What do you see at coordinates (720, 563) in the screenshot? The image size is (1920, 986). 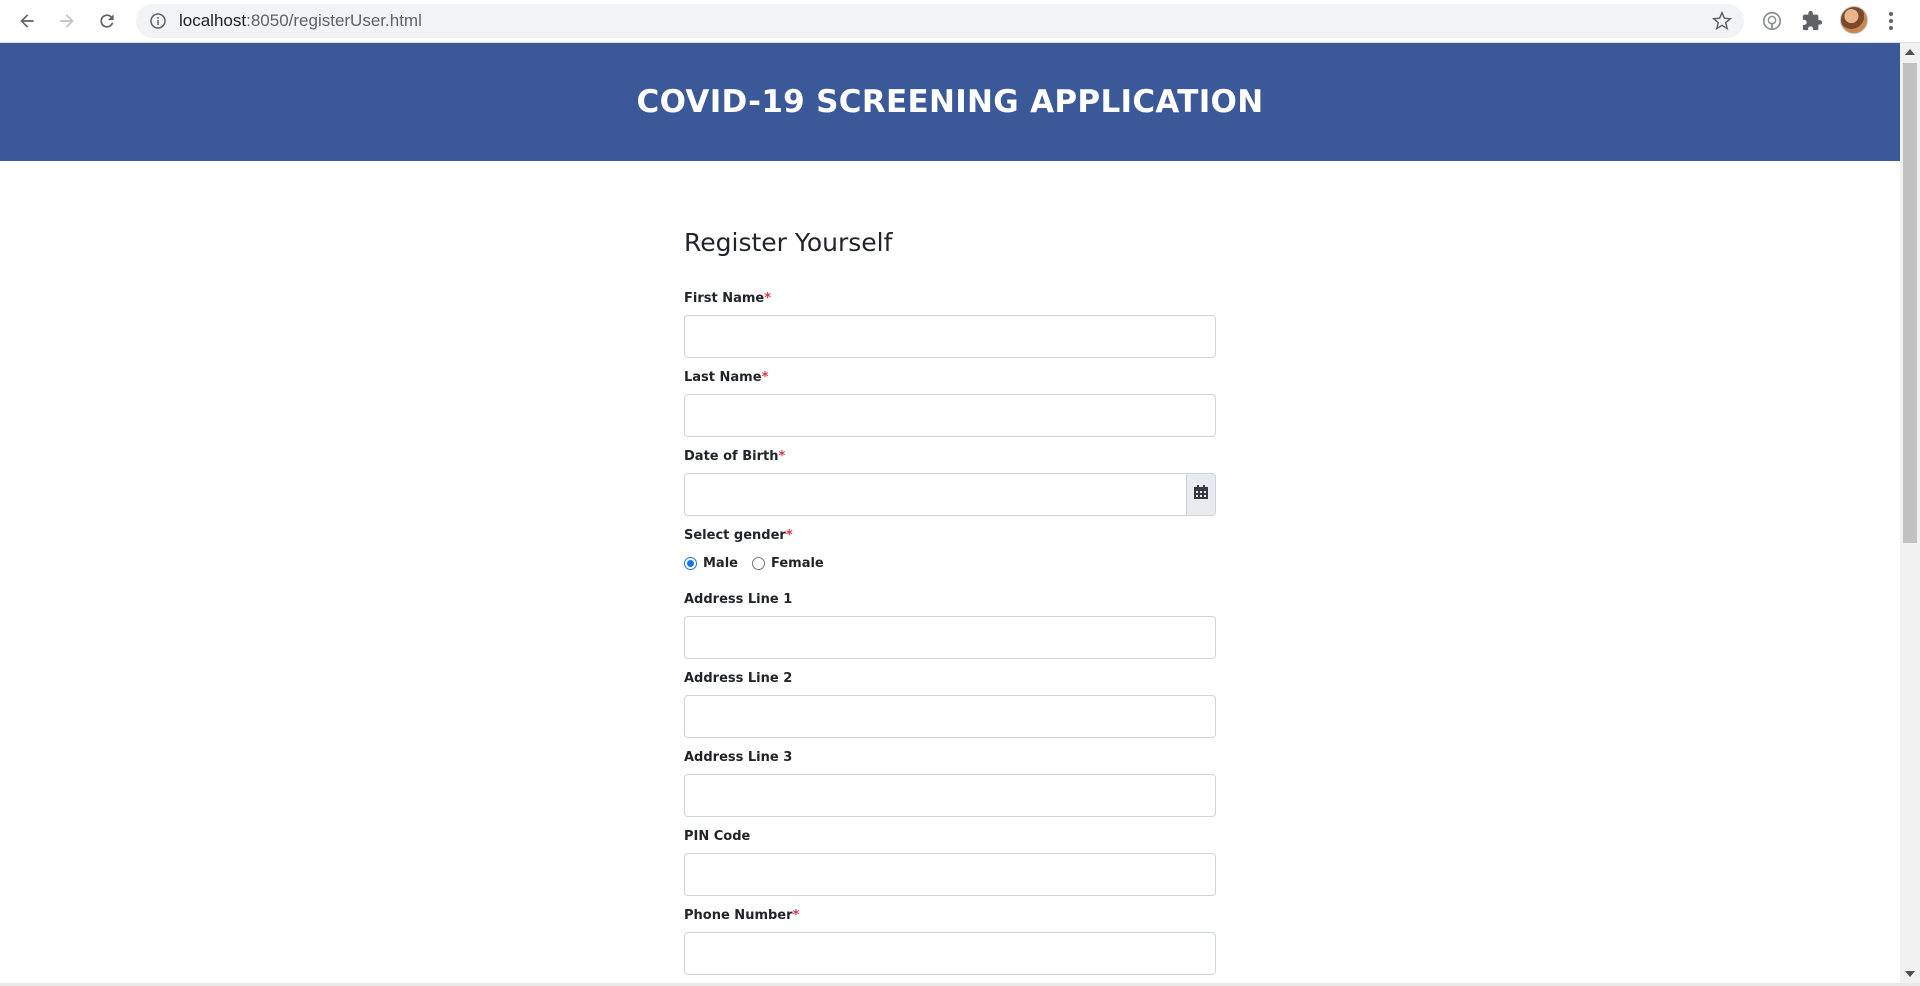 I see `gender-male-label: Male` at bounding box center [720, 563].